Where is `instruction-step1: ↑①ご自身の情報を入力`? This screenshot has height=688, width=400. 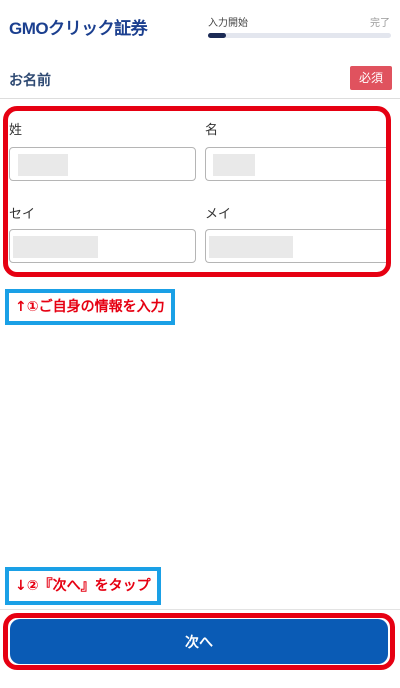 instruction-step1: ↑①ご自身の情報を入力 is located at coordinates (90, 307).